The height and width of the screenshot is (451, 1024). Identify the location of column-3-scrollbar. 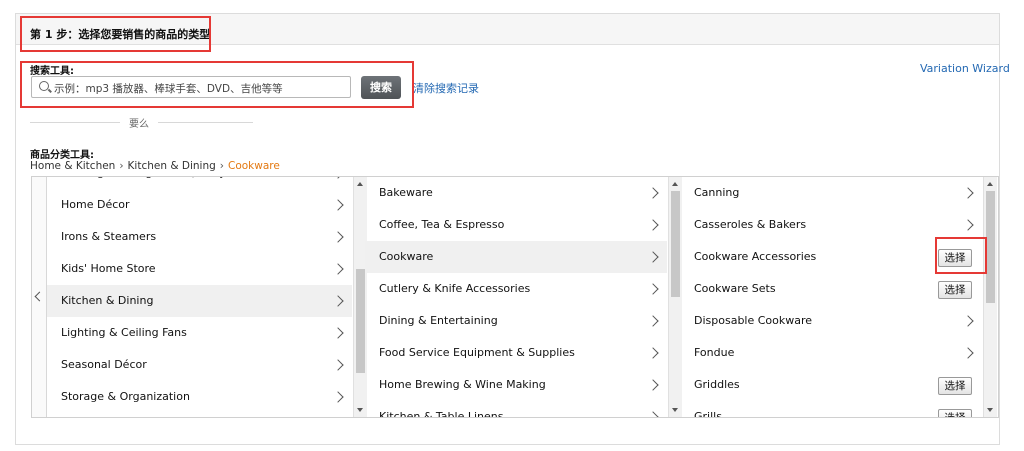
(990, 297).